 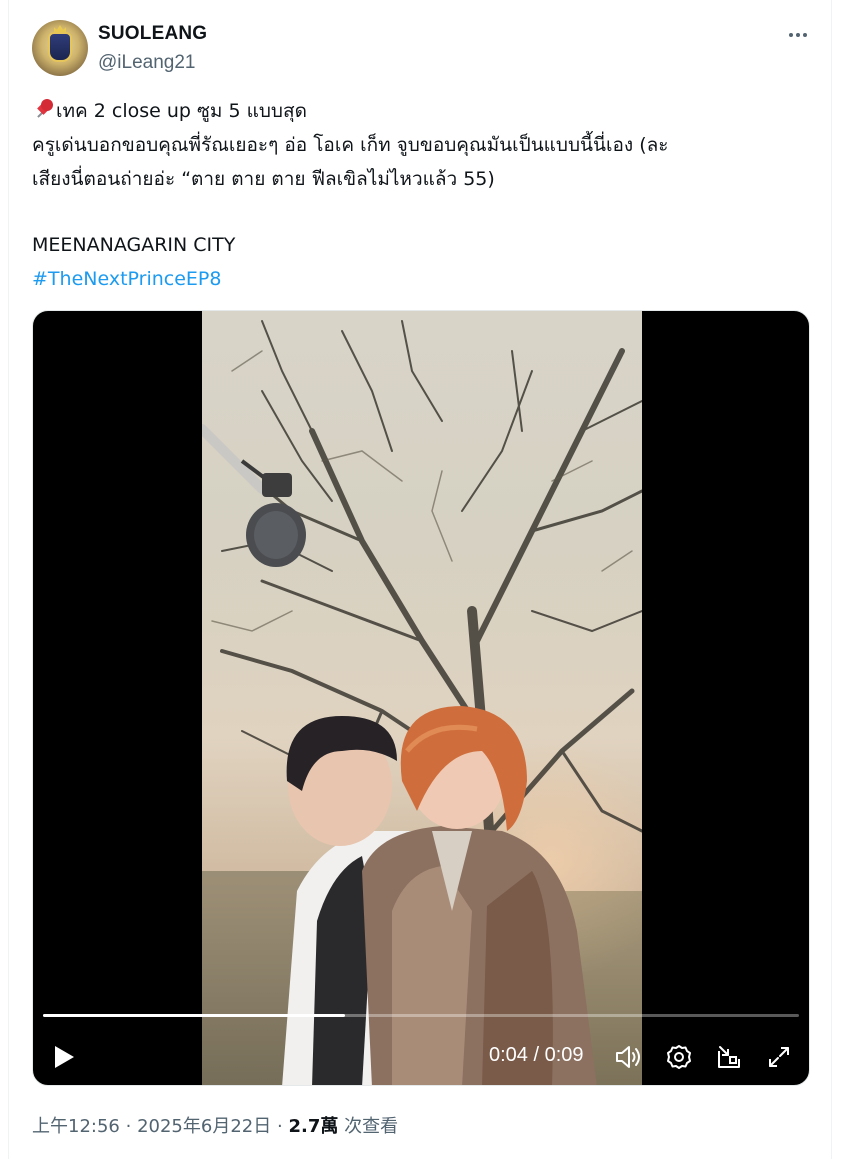 I want to click on settings-icon, so click(x=679, y=1057).